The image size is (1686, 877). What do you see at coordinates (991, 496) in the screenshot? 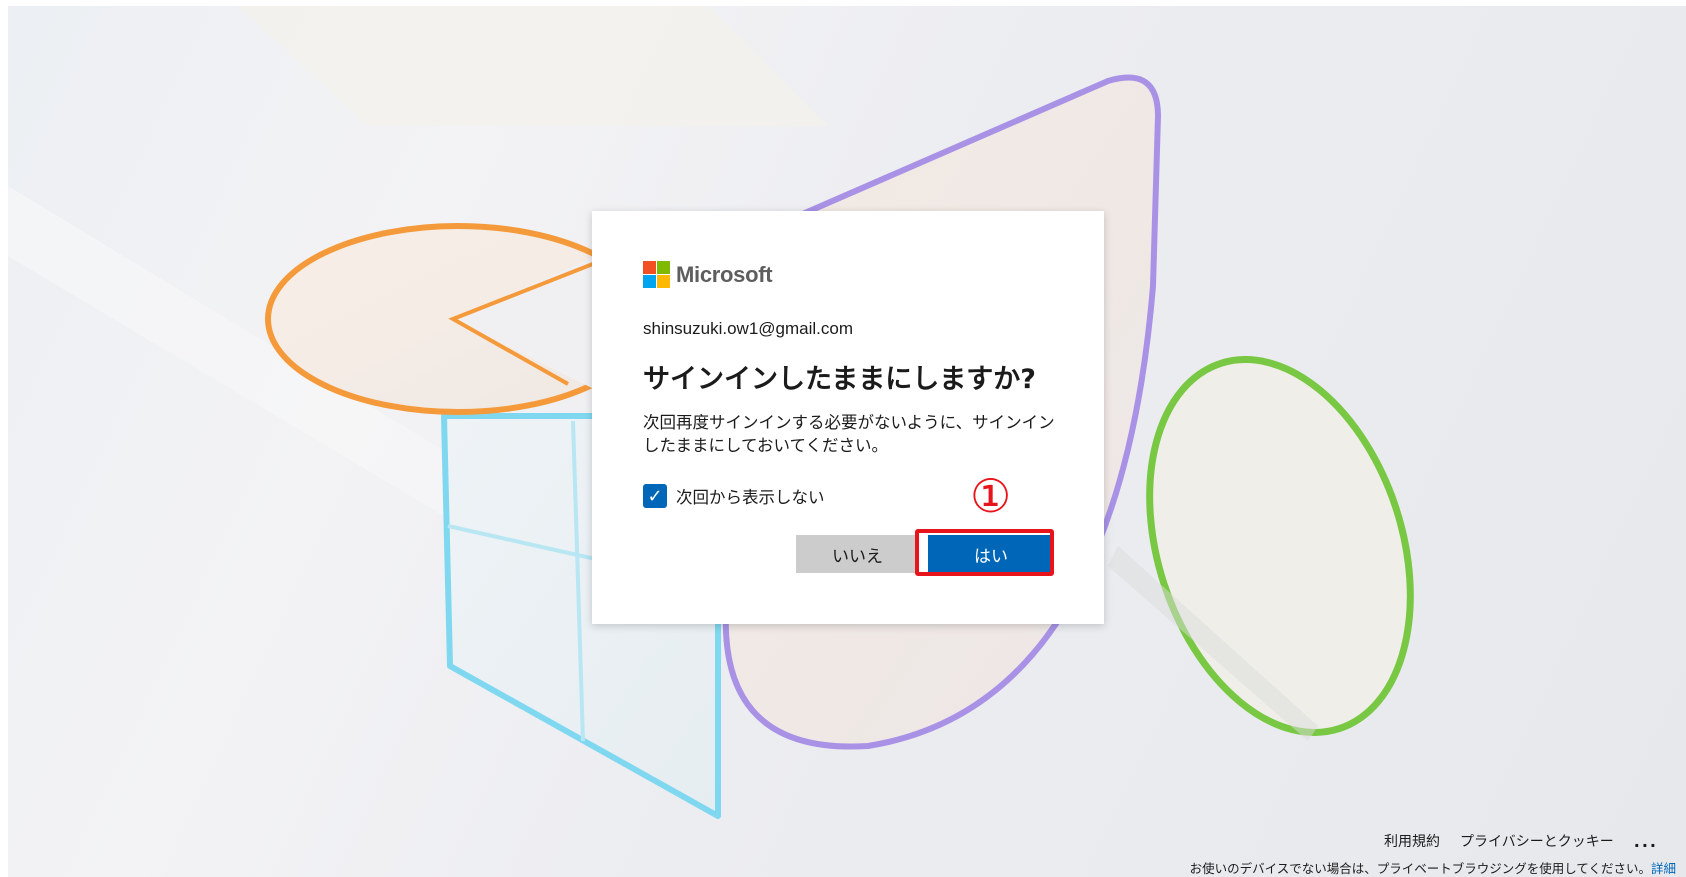
I see `annotation-step-marker: ①` at bounding box center [991, 496].